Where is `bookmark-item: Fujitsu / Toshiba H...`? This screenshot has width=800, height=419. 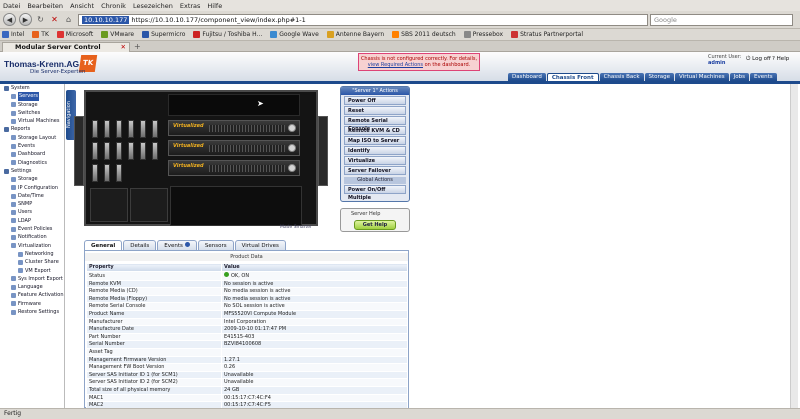
bookmark-item: Fujitsu / Toshiba H... is located at coordinates (227, 34).